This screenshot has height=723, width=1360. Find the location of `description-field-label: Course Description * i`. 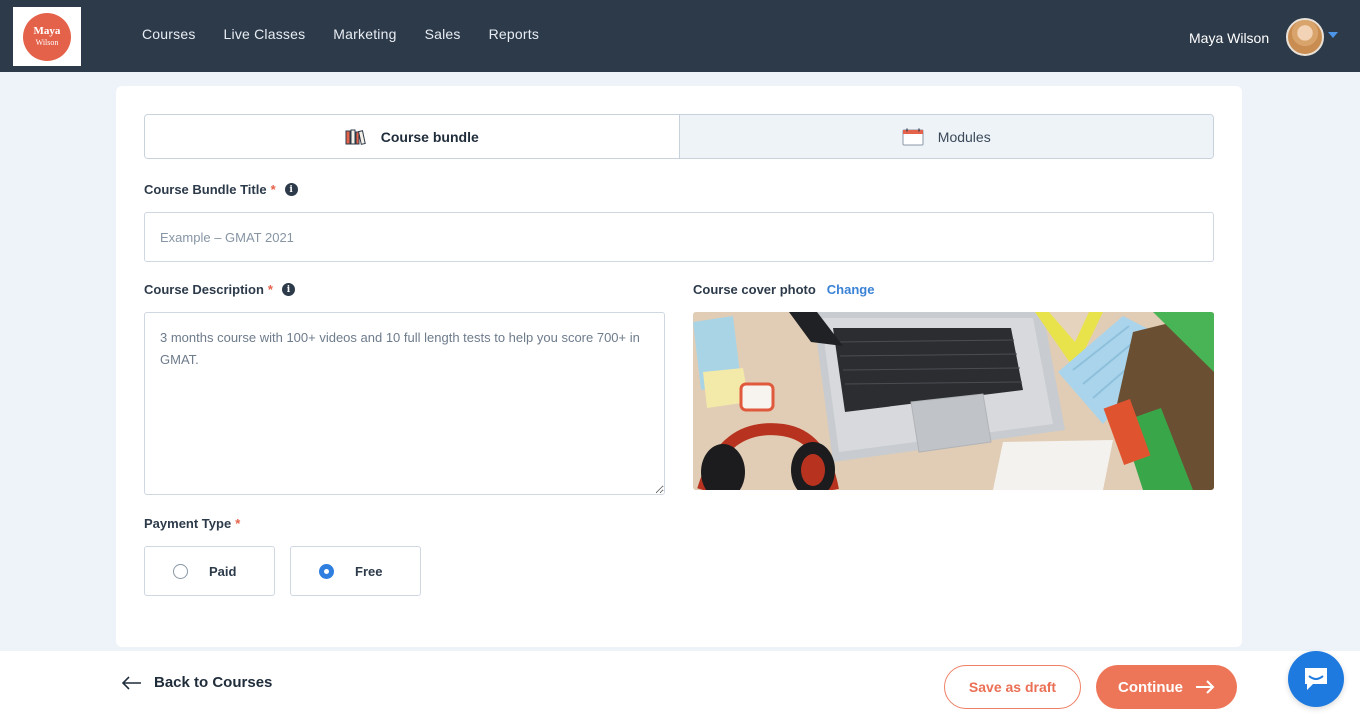

description-field-label: Course Description * i is located at coordinates (219, 289).